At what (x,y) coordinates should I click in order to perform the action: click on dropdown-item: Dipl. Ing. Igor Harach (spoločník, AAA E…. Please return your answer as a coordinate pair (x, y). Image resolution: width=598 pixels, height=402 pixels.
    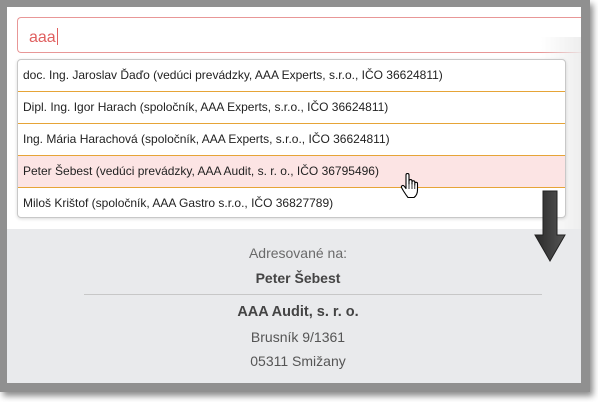
    Looking at the image, I should click on (291, 108).